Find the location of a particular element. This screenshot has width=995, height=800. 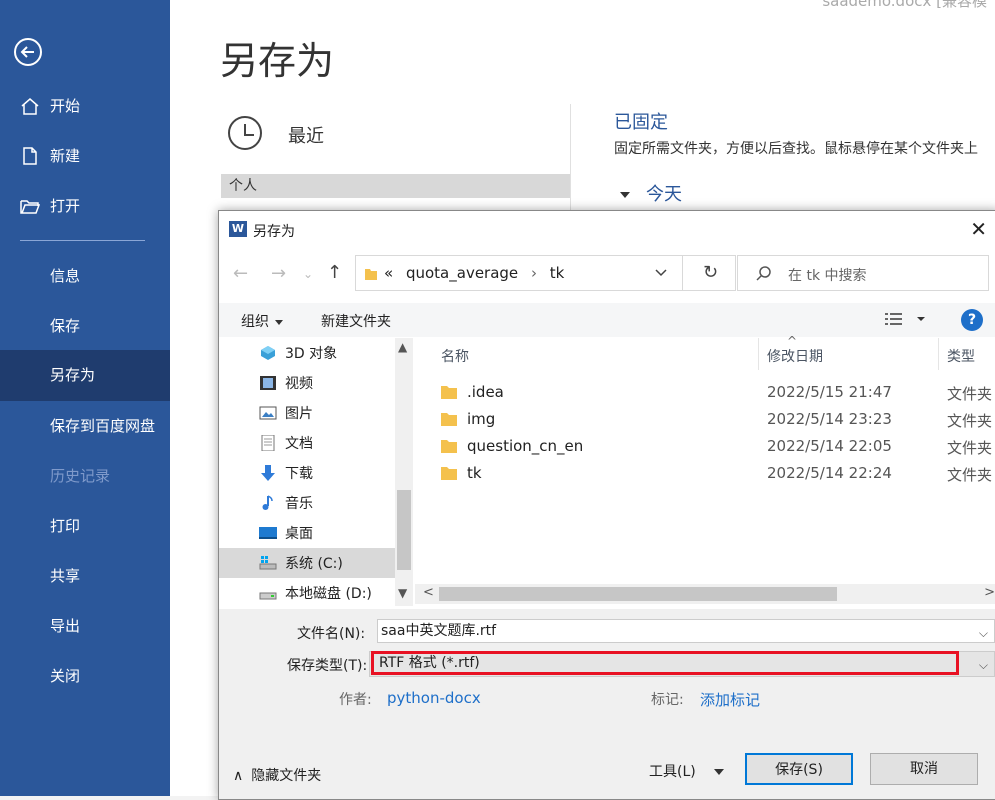

scroll-right-icon: > is located at coordinates (989, 592).